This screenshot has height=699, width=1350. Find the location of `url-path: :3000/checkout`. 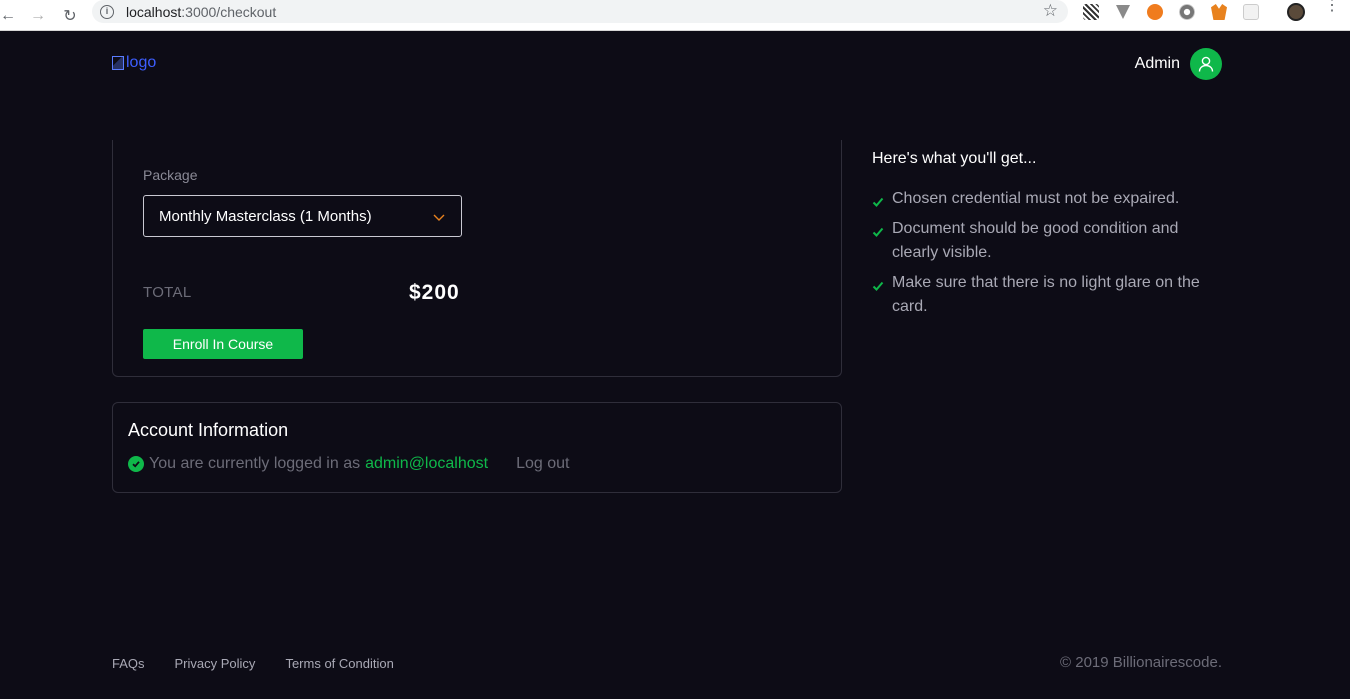

url-path: :3000/checkout is located at coordinates (229, 11).